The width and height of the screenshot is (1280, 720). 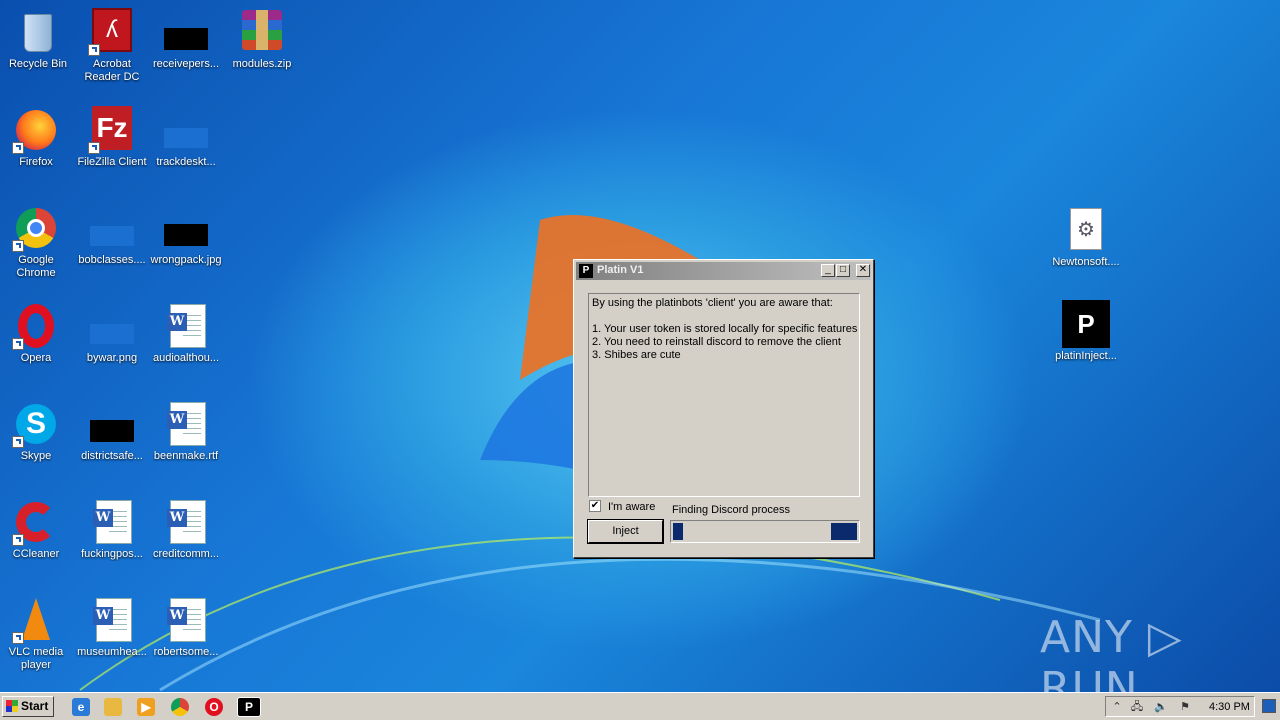 I want to click on progress-segment, so click(x=678, y=531).